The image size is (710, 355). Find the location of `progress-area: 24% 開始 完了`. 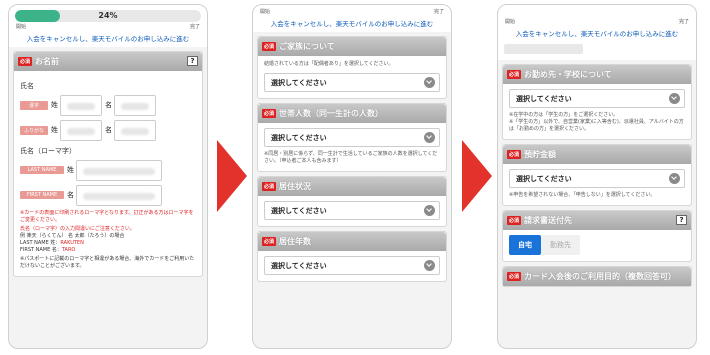

progress-area: 24% 開始 完了 is located at coordinates (108, 17).